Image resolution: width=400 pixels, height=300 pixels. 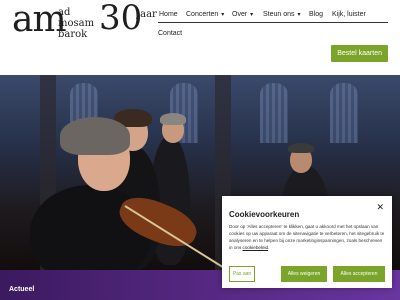 I want to click on nav-item-home: Home, so click(x=168, y=15).